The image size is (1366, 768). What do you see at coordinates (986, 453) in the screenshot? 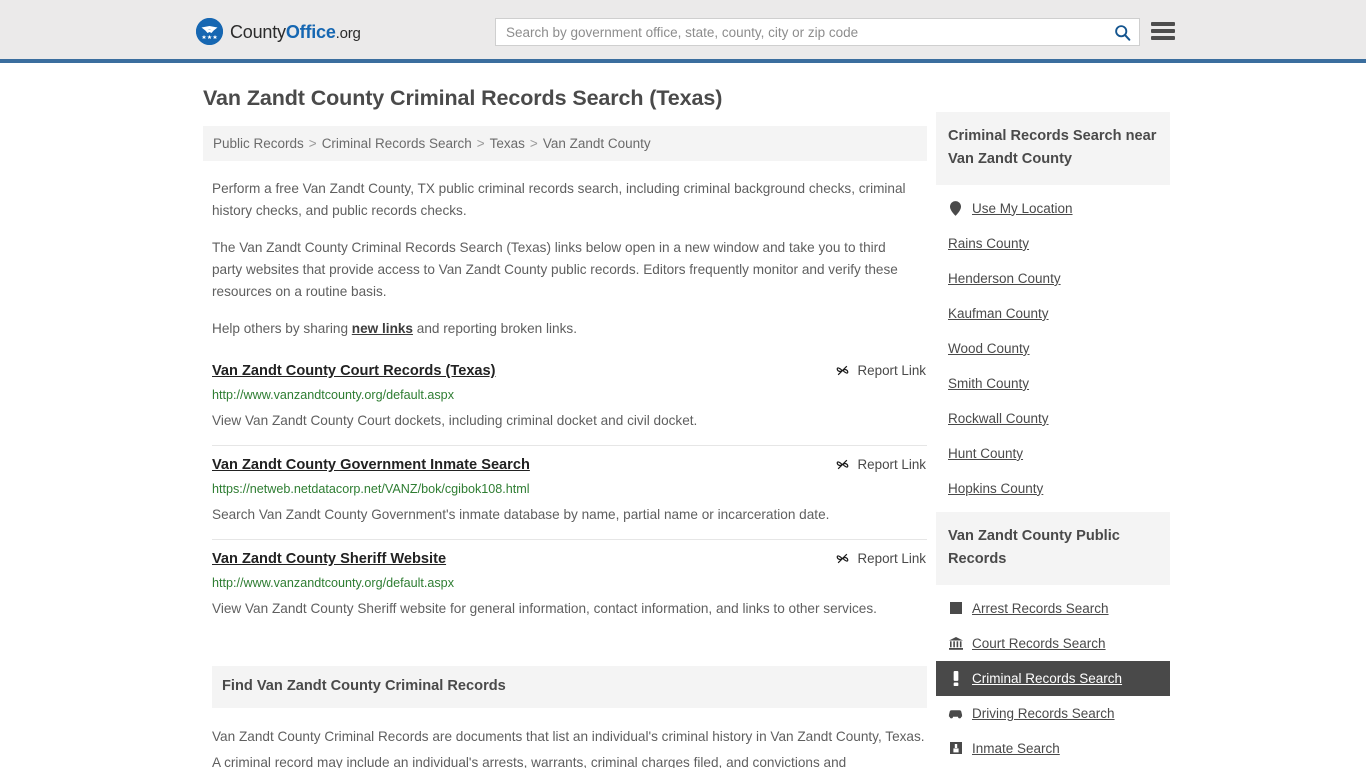
I see `sidebar-item-label: Hunt County` at bounding box center [986, 453].